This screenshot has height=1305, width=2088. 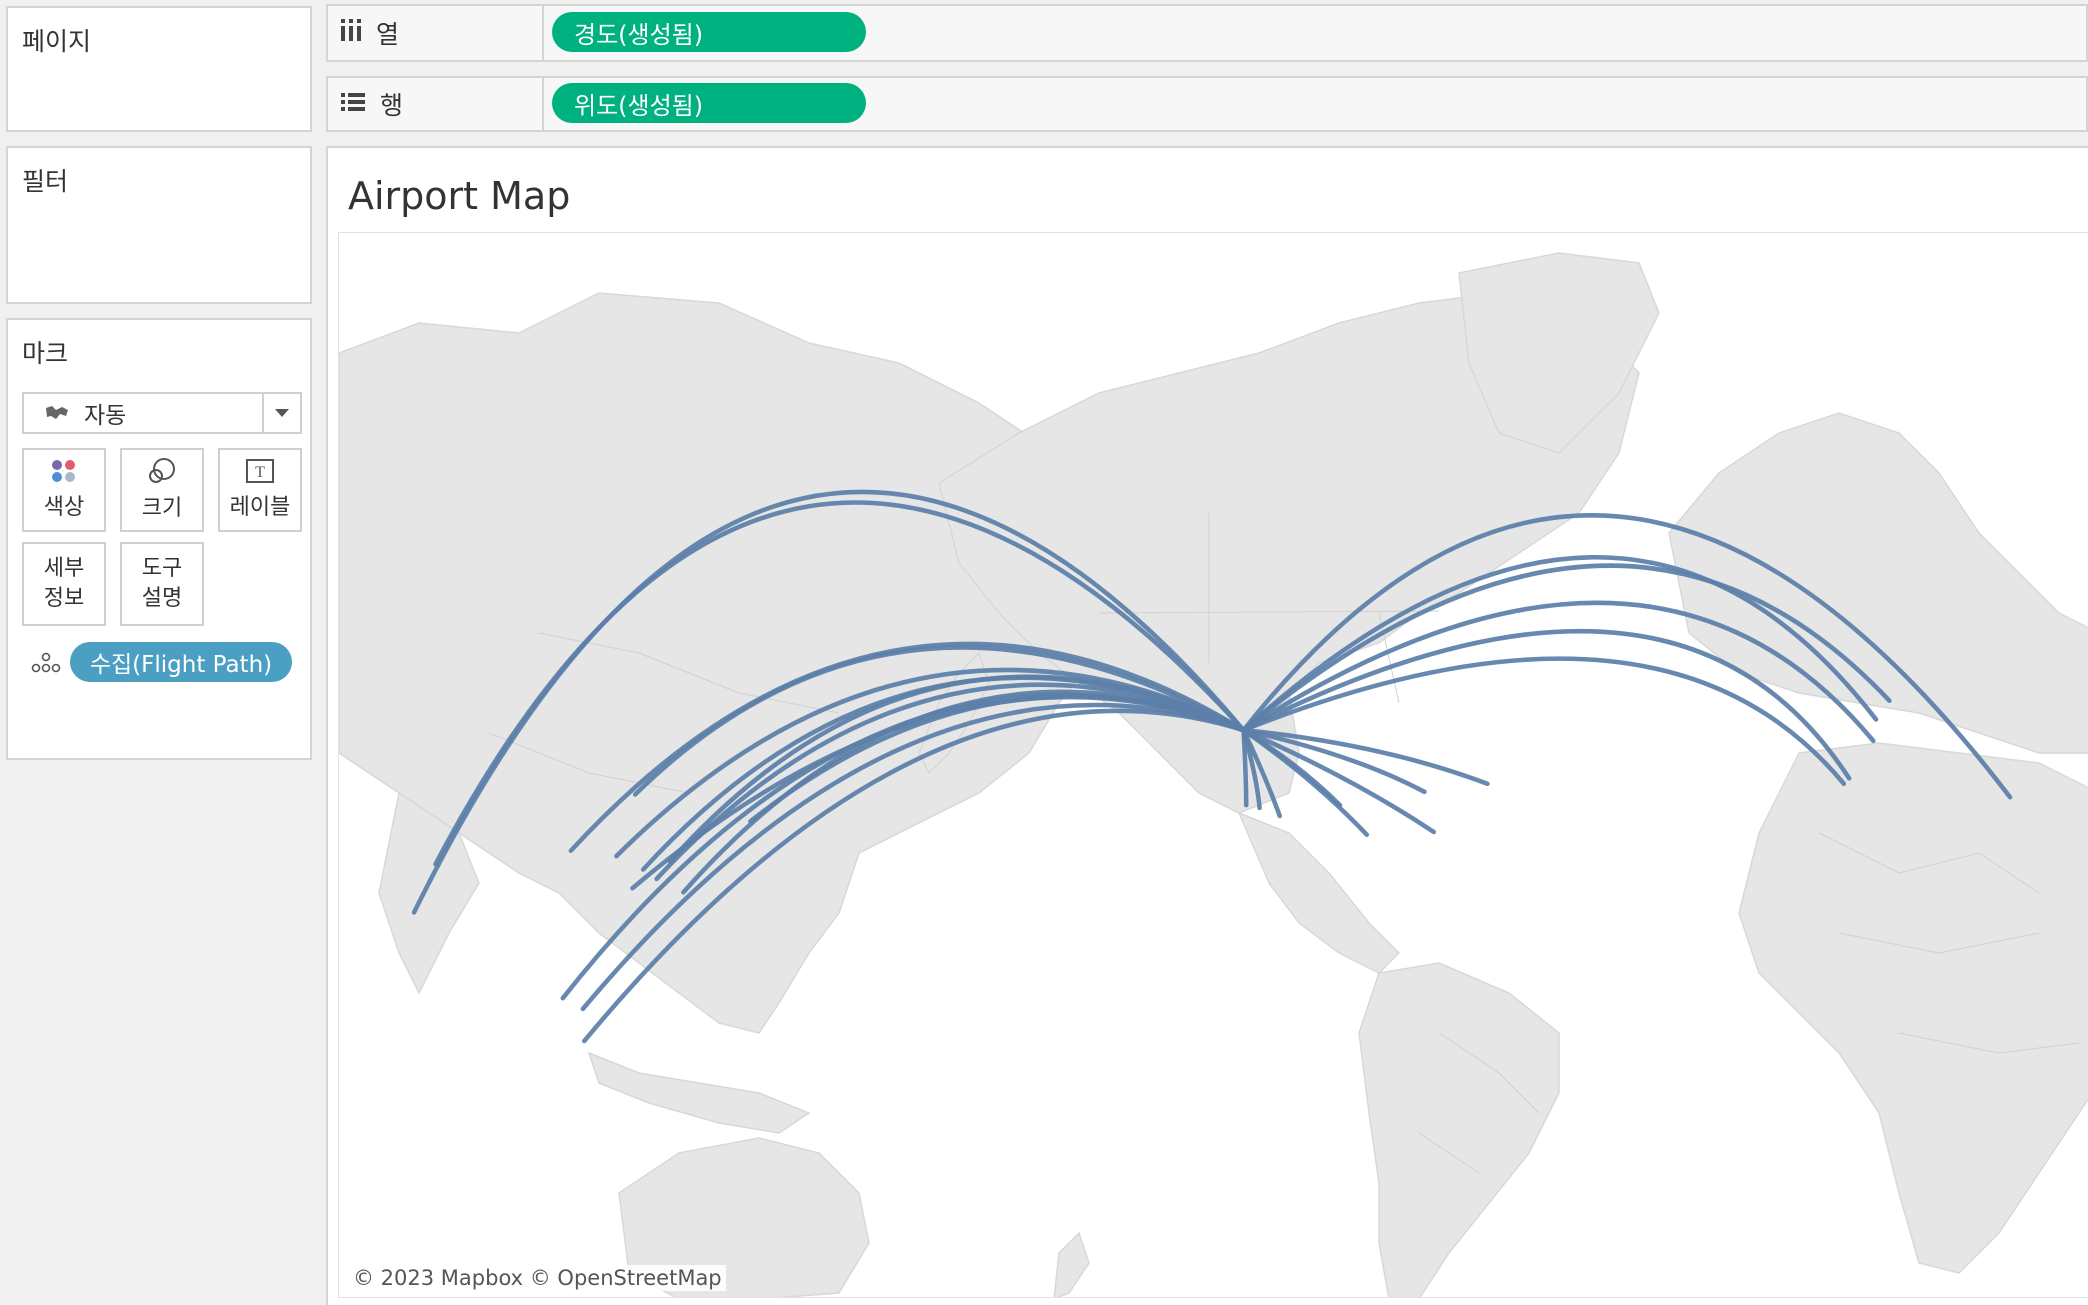 What do you see at coordinates (1207, 33) in the screenshot?
I see `columns-shelf: 열 경도(생성됨)` at bounding box center [1207, 33].